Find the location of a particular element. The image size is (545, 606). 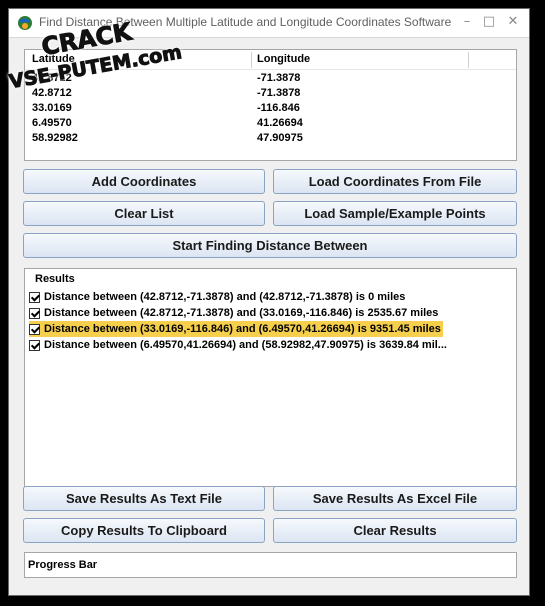

latitude-cell: 58.92982 is located at coordinates (55, 138).